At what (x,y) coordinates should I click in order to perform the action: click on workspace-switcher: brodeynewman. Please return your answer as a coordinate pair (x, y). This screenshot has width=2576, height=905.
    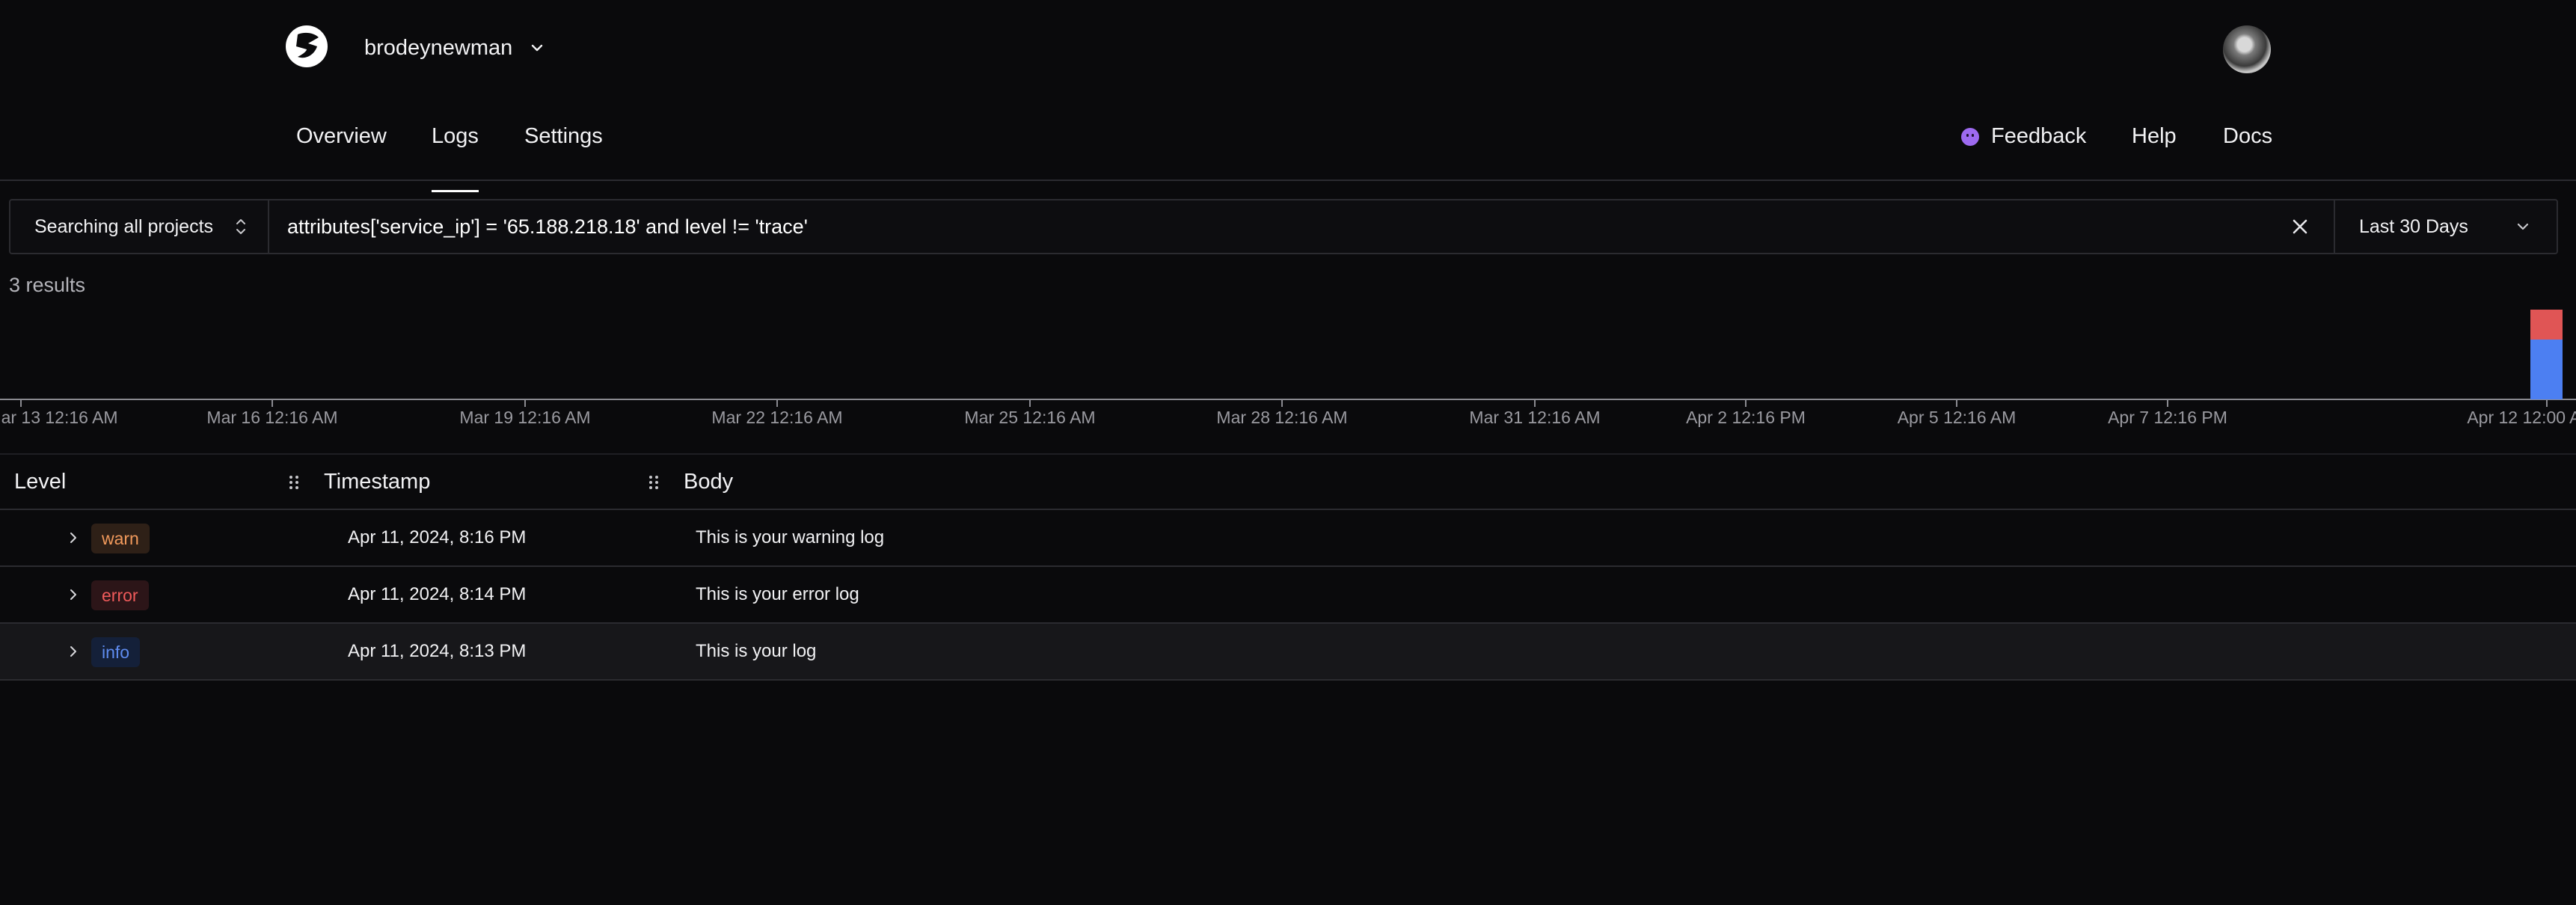
    Looking at the image, I should click on (454, 48).